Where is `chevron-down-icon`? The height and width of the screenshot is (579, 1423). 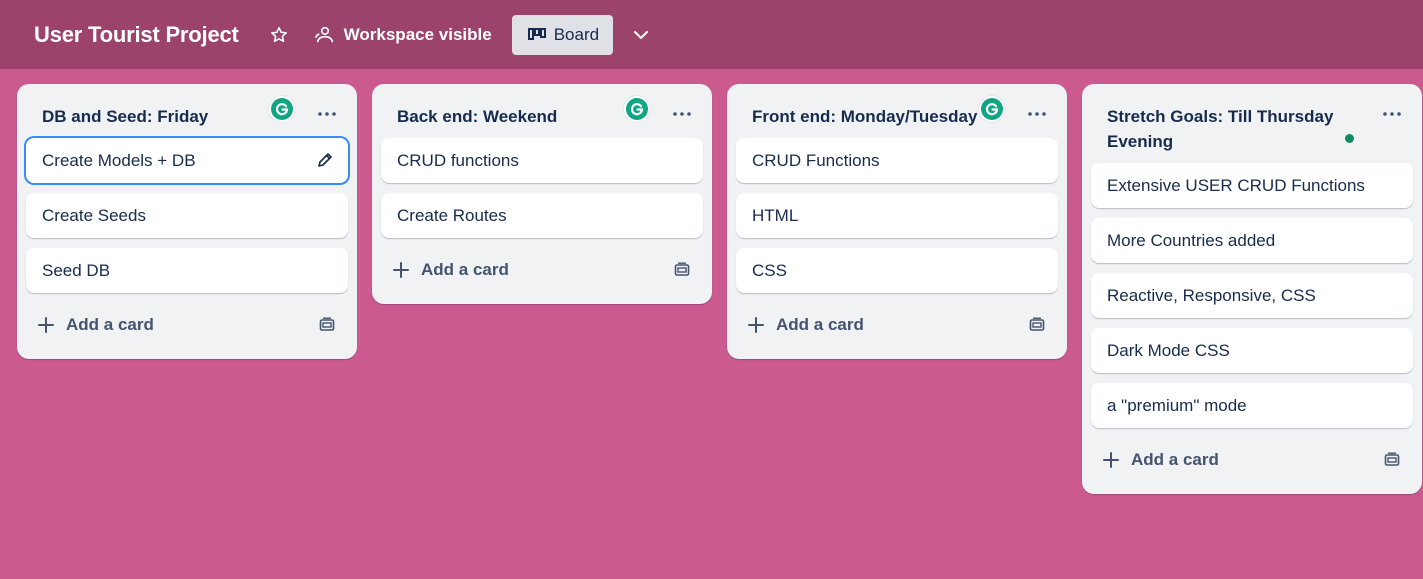
chevron-down-icon is located at coordinates (641, 34).